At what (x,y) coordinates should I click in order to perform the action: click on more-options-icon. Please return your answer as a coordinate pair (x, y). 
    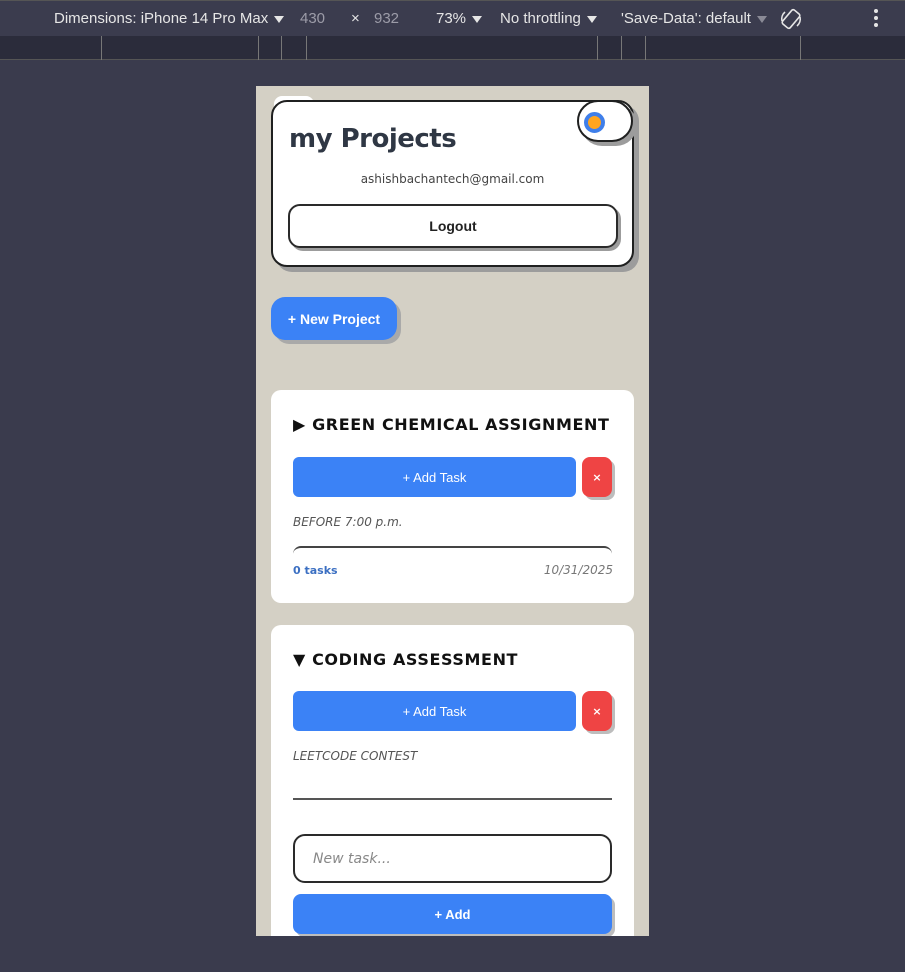
    Looking at the image, I should click on (876, 19).